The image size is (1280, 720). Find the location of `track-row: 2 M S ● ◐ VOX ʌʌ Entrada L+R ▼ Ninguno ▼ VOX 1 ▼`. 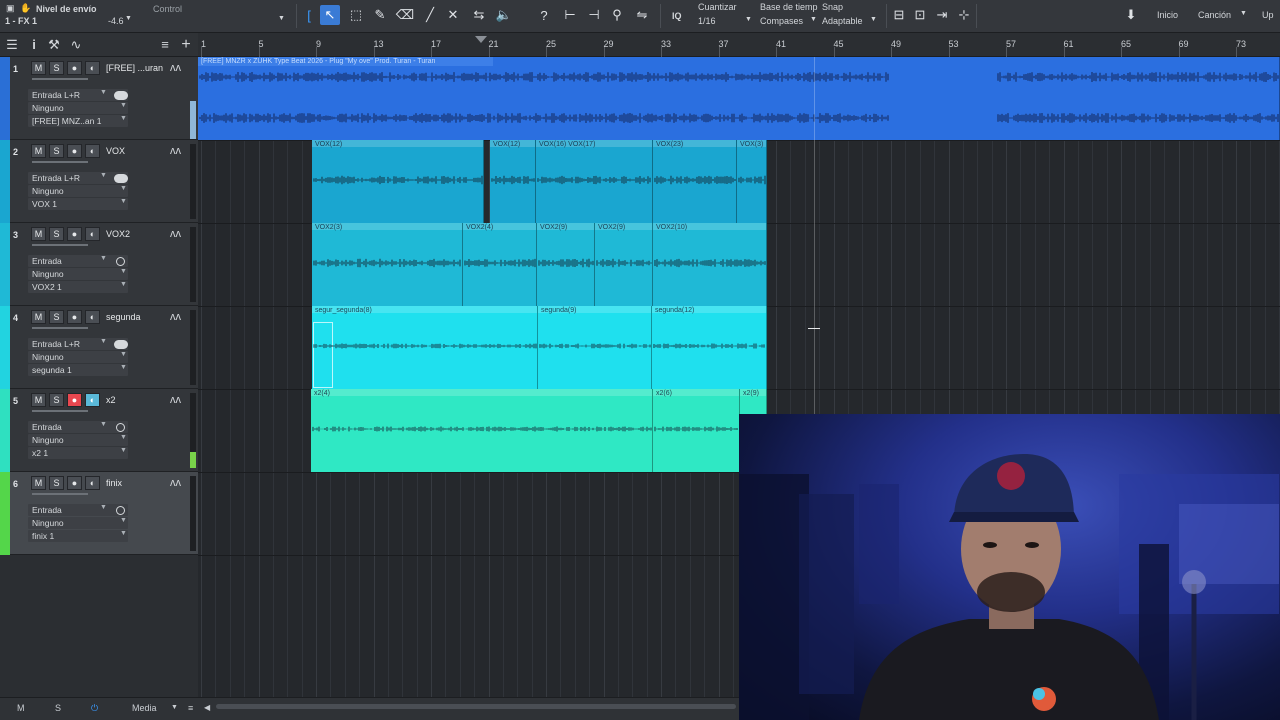

track-row: 2 M S ● ◐ VOX ʌʌ Entrada L+R ▼ Ninguno ▼ VOX 1 ▼ is located at coordinates (99, 181).